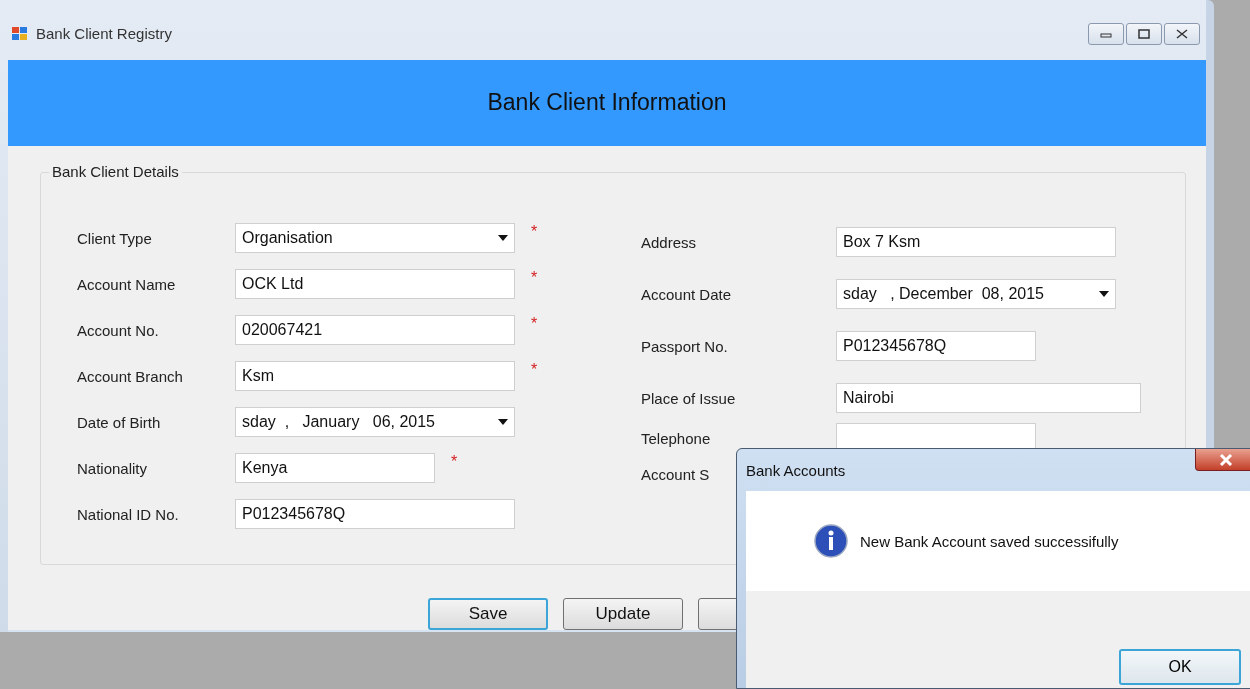 The width and height of the screenshot is (1250, 689). What do you see at coordinates (989, 541) in the screenshot?
I see `dialog-message: New Bank Account saved successifully` at bounding box center [989, 541].